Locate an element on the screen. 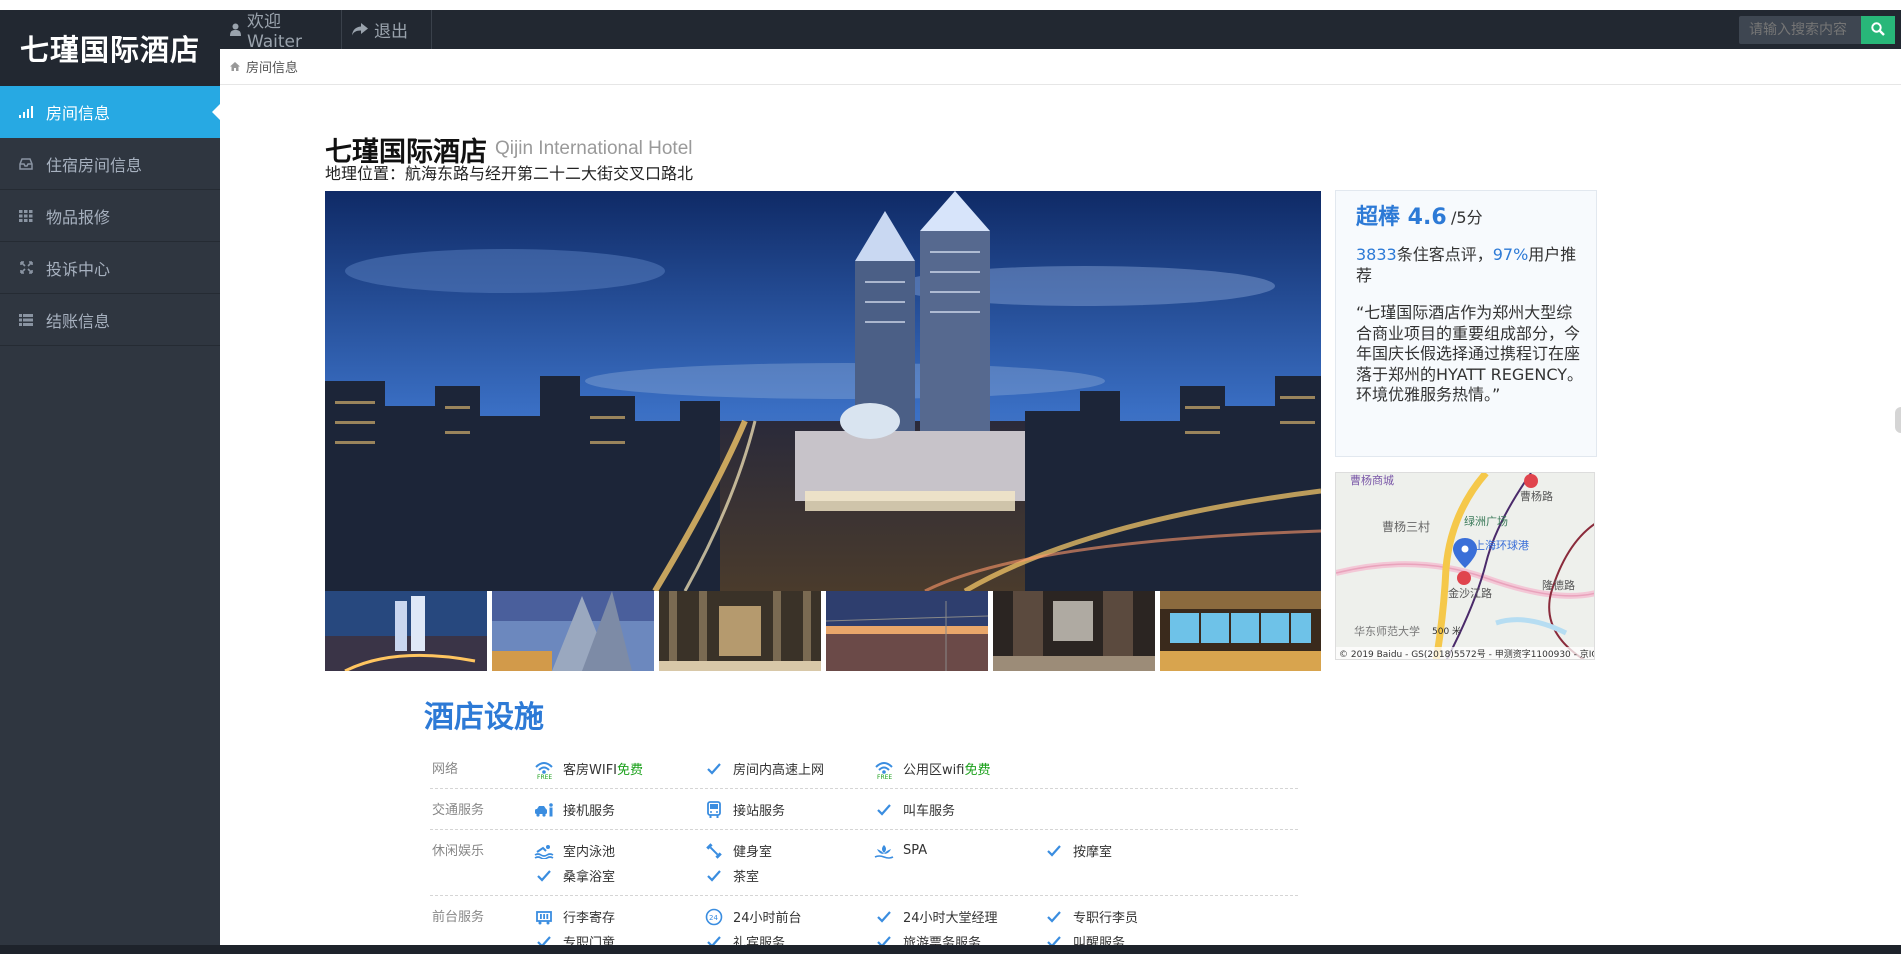 This screenshot has width=1901, height=954. facility-item: 接机服务 is located at coordinates (618, 809).